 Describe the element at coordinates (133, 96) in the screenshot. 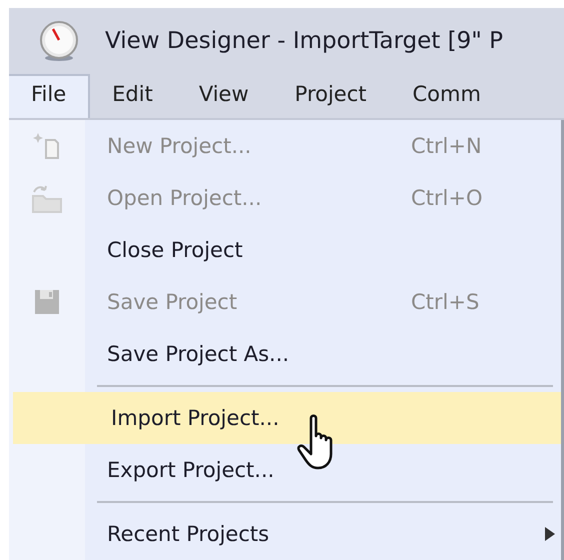

I see `menu-bar-item: Edit` at that location.